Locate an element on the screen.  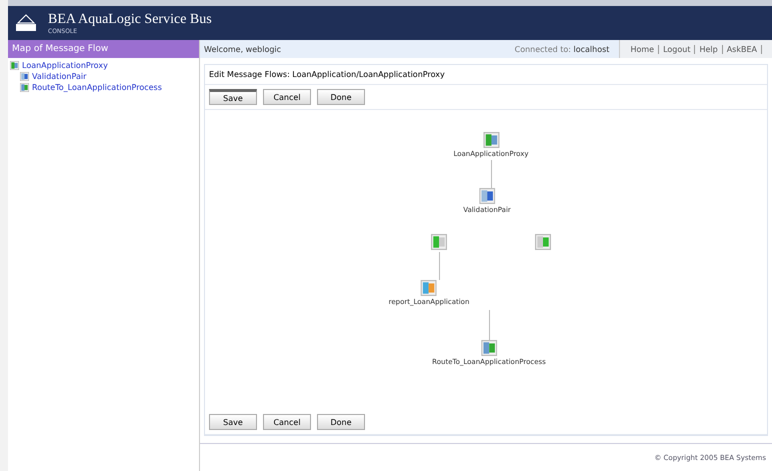
header-link: Logout is located at coordinates (676, 49).